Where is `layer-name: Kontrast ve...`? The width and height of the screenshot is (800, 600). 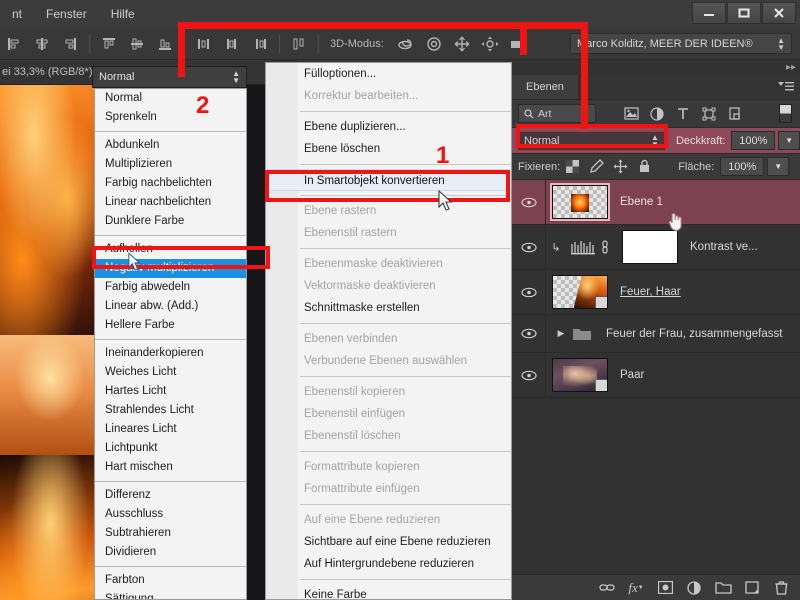
layer-name: Kontrast ve... is located at coordinates (724, 247).